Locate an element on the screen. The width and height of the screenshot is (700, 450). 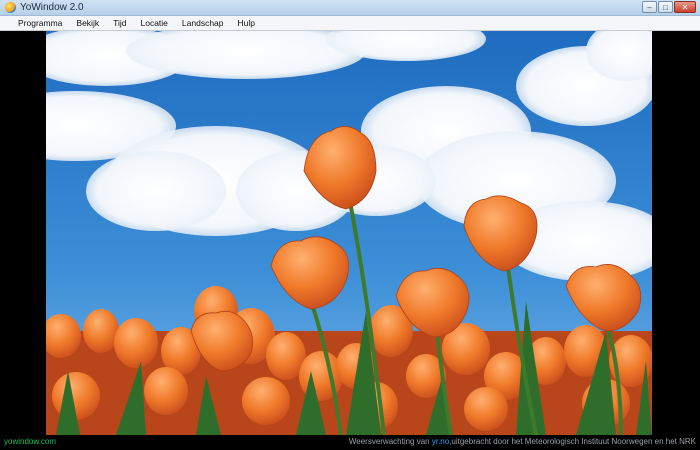
window-title: YoWindow 2.0 is located at coordinates (52, 7).